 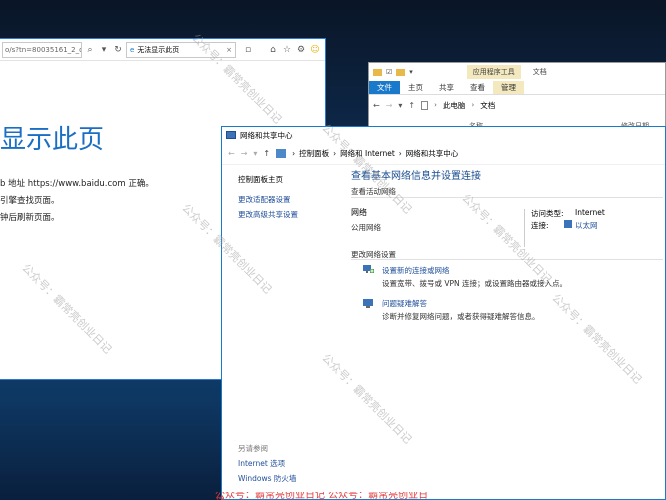 I want to click on error-line-3: 钟后刷新页面。, so click(x=30, y=218).